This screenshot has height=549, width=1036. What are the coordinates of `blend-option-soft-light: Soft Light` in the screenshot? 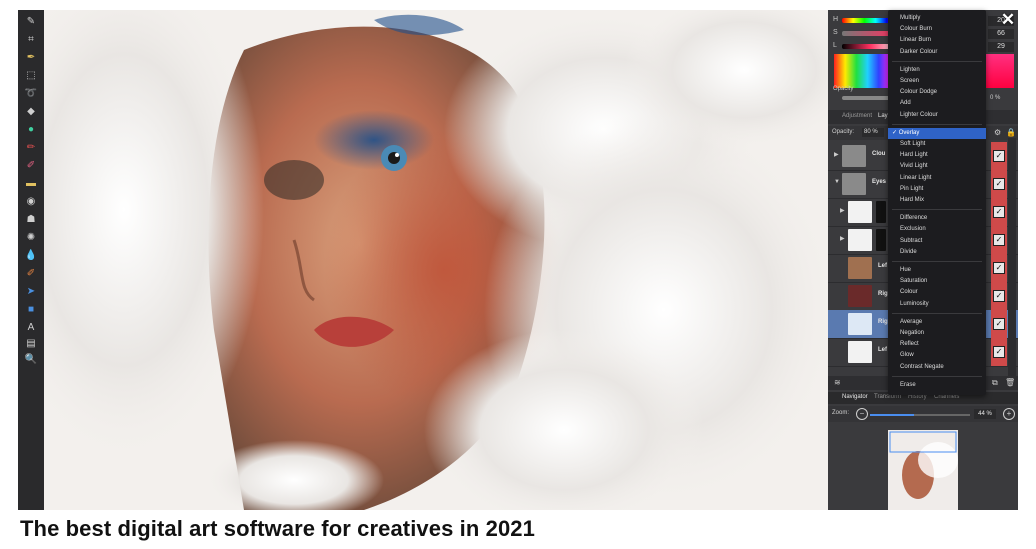 It's located at (937, 144).